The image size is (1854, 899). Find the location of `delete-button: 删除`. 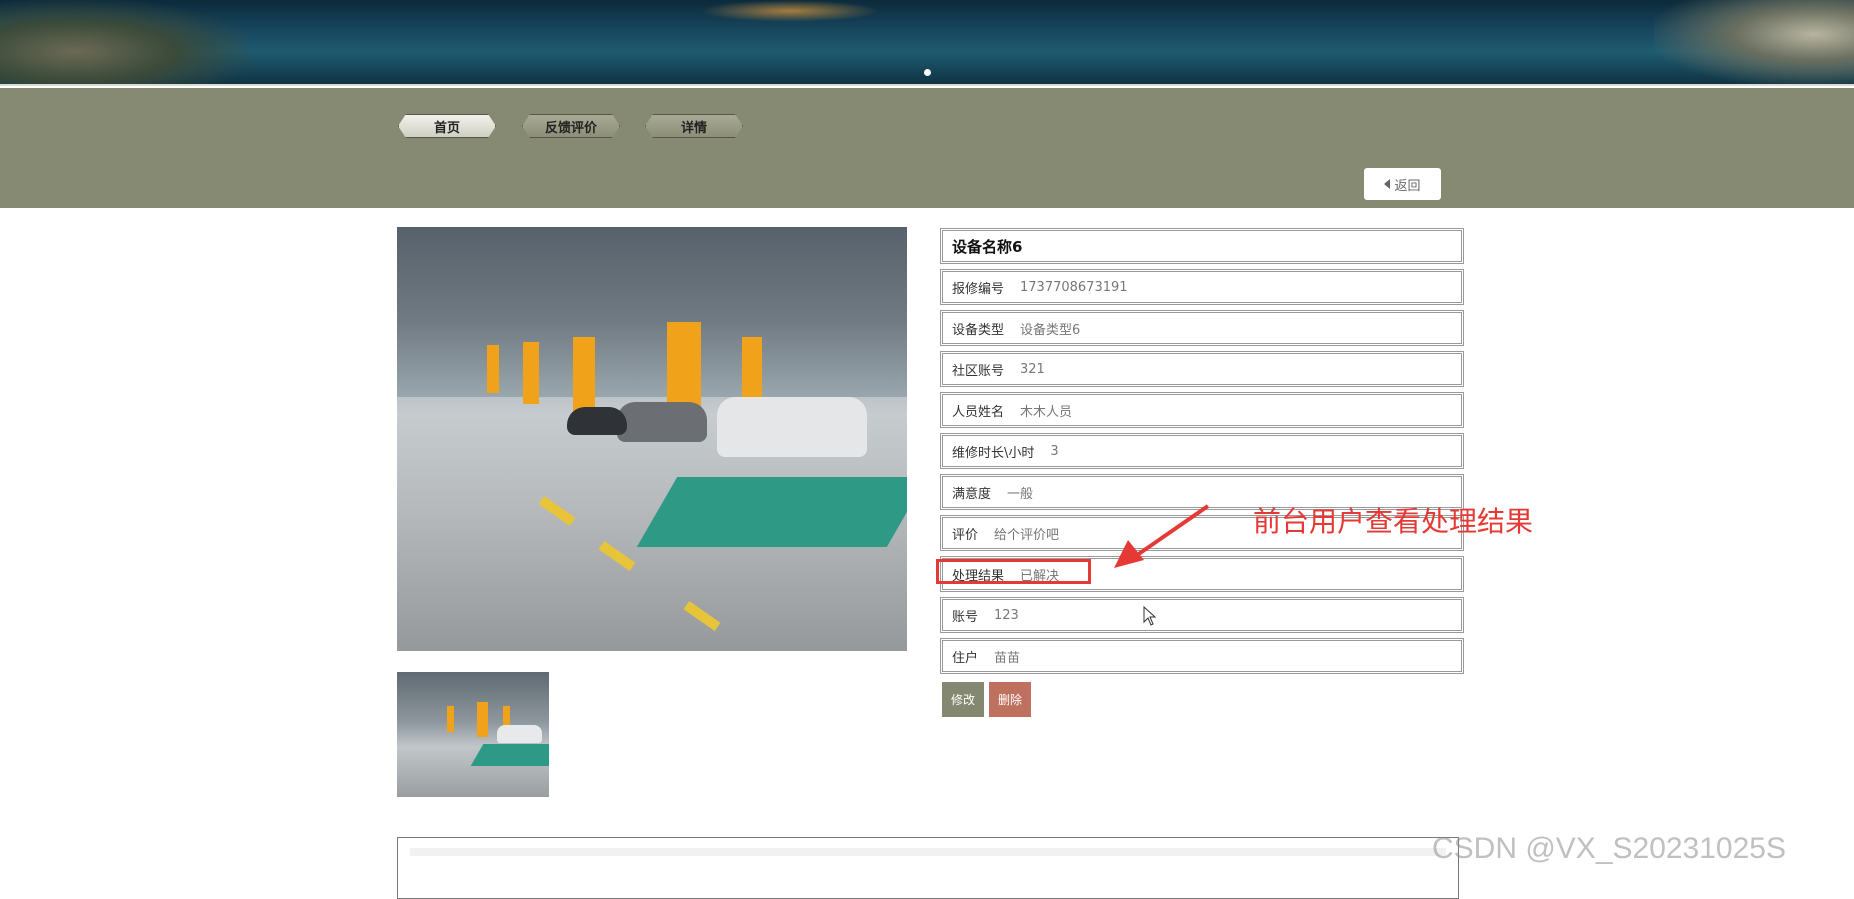

delete-button: 删除 is located at coordinates (1010, 699).